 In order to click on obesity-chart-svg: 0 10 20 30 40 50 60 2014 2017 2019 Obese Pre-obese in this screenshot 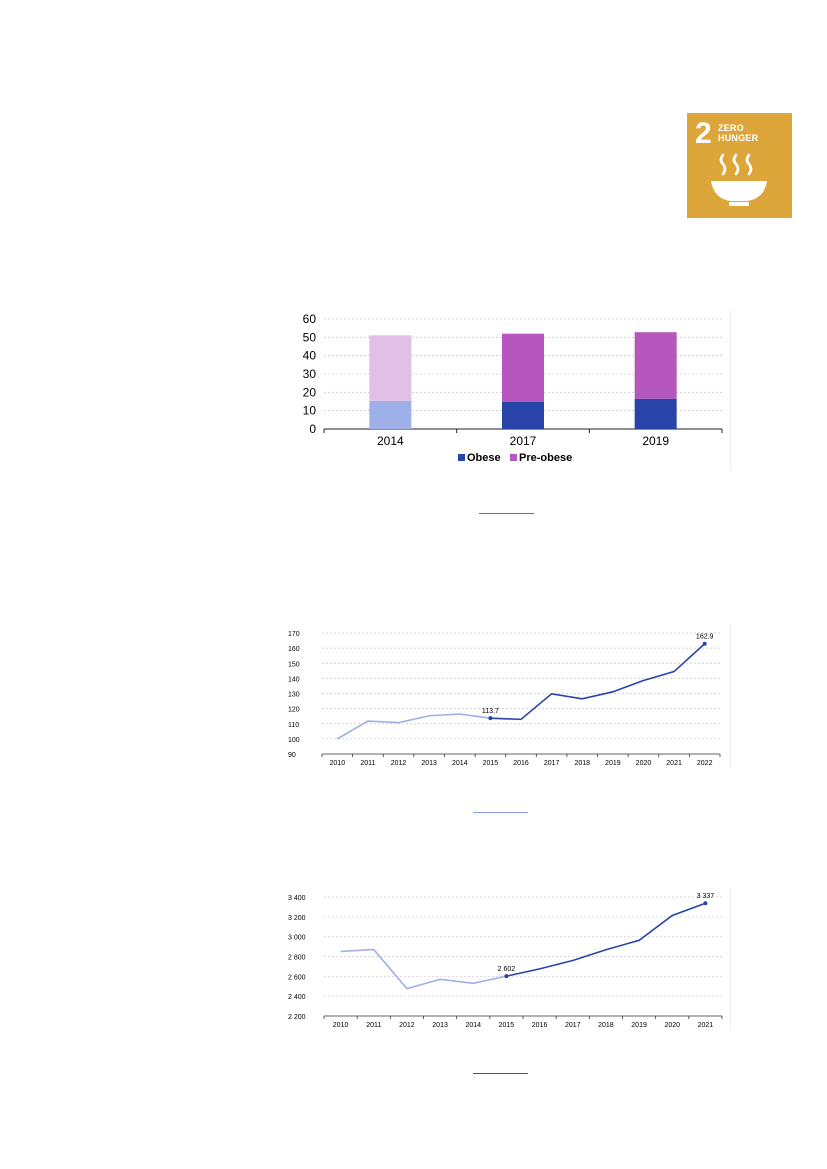, I will do `click(513, 388)`.